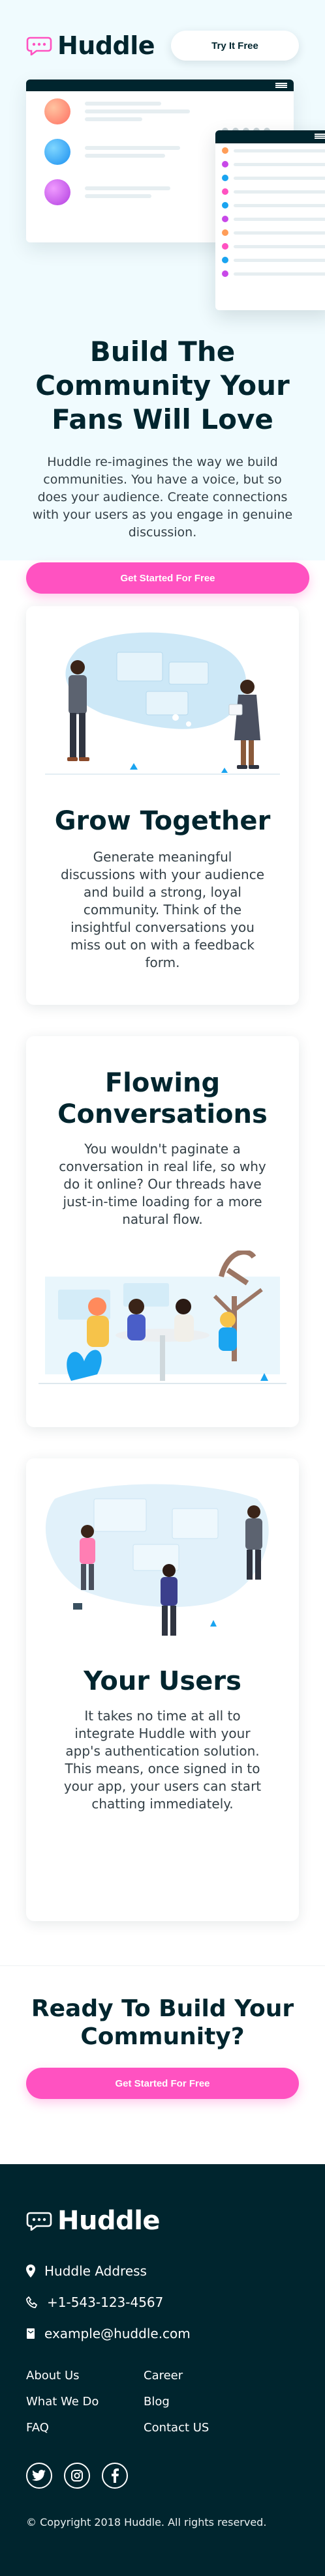  I want to click on cta-title: Ready To Build Your Community?, so click(162, 2022).